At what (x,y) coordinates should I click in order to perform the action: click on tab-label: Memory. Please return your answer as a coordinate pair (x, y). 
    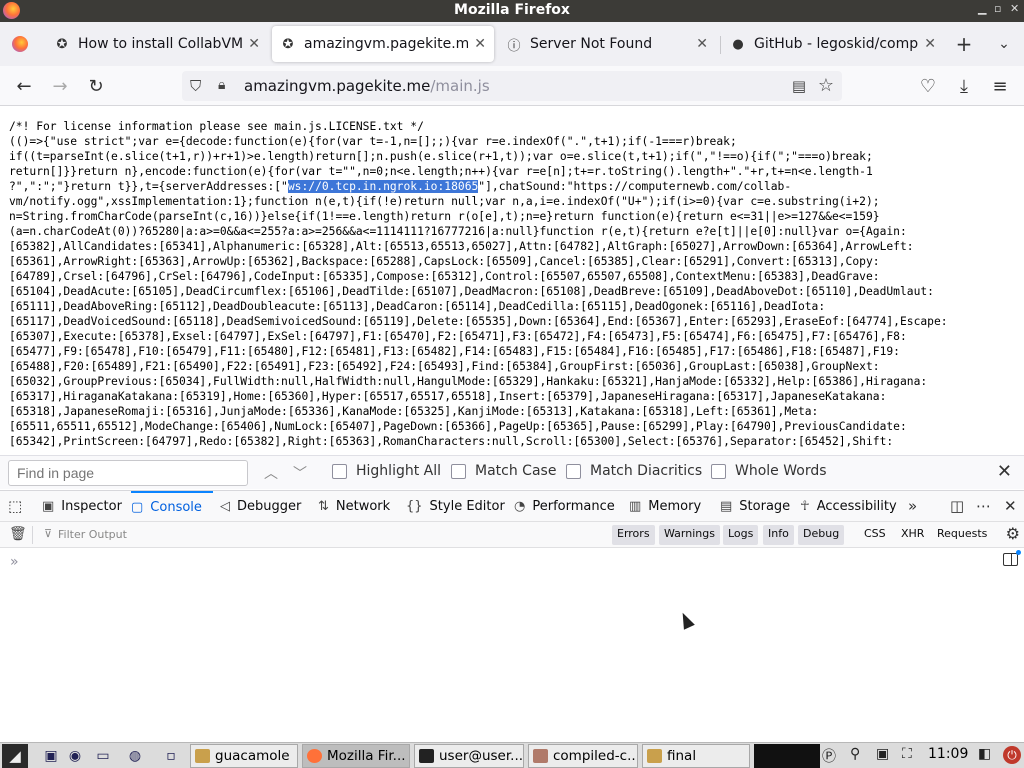
    Looking at the image, I should click on (675, 506).